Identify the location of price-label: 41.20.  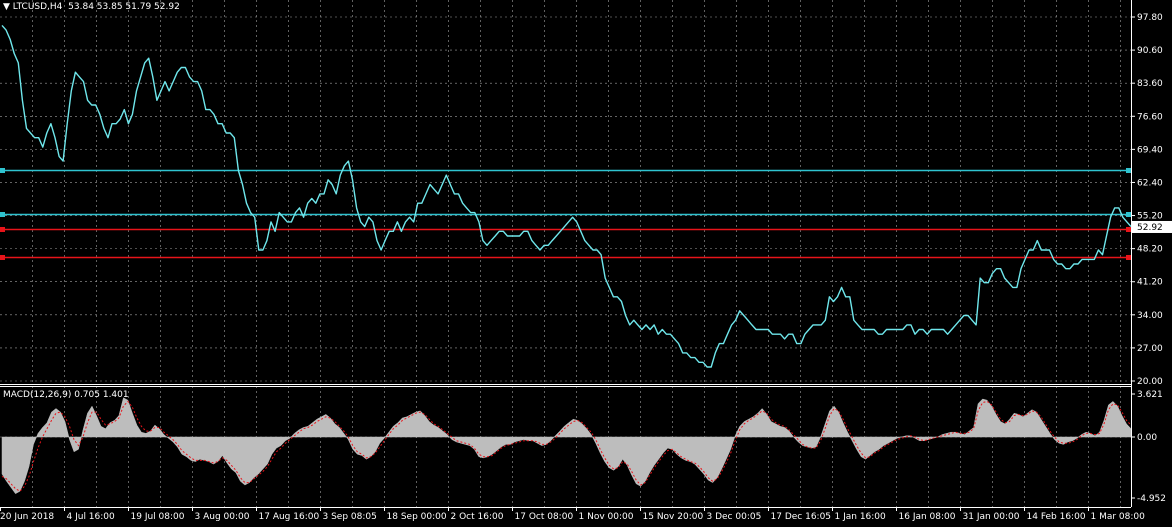
(1150, 283).